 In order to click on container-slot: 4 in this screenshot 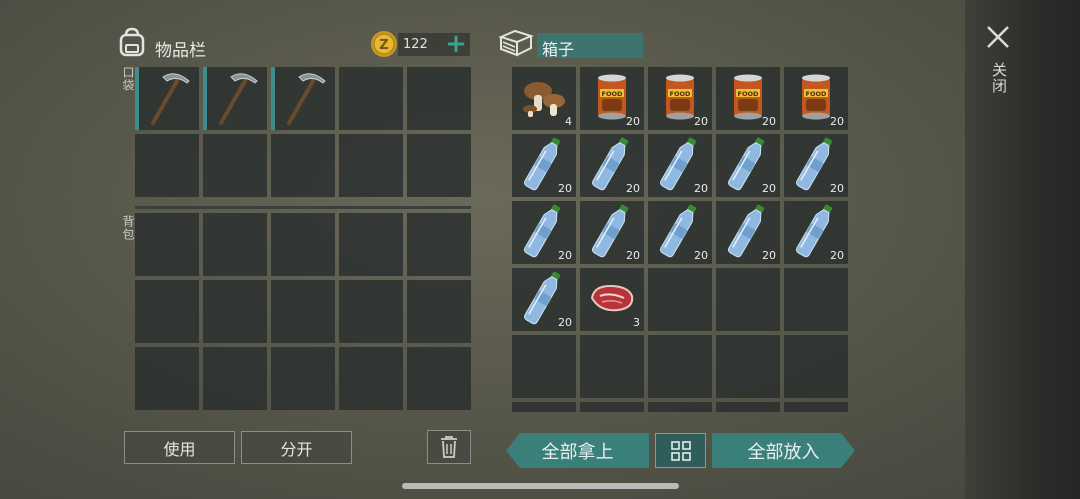, I will do `click(544, 98)`.